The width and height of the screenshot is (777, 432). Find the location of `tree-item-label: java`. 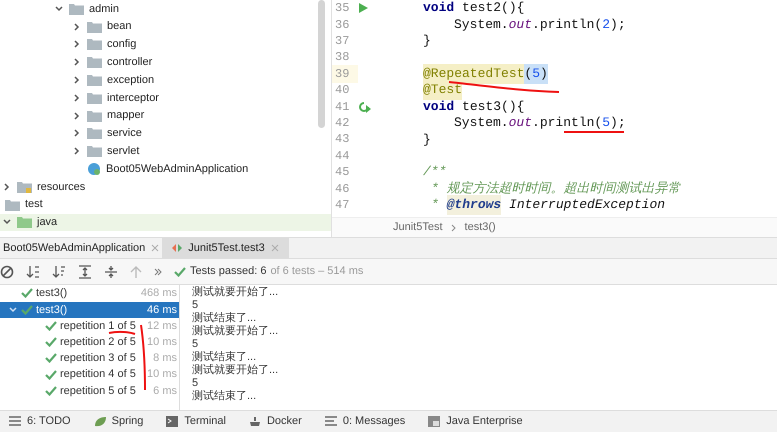

tree-item-label: java is located at coordinates (47, 222).